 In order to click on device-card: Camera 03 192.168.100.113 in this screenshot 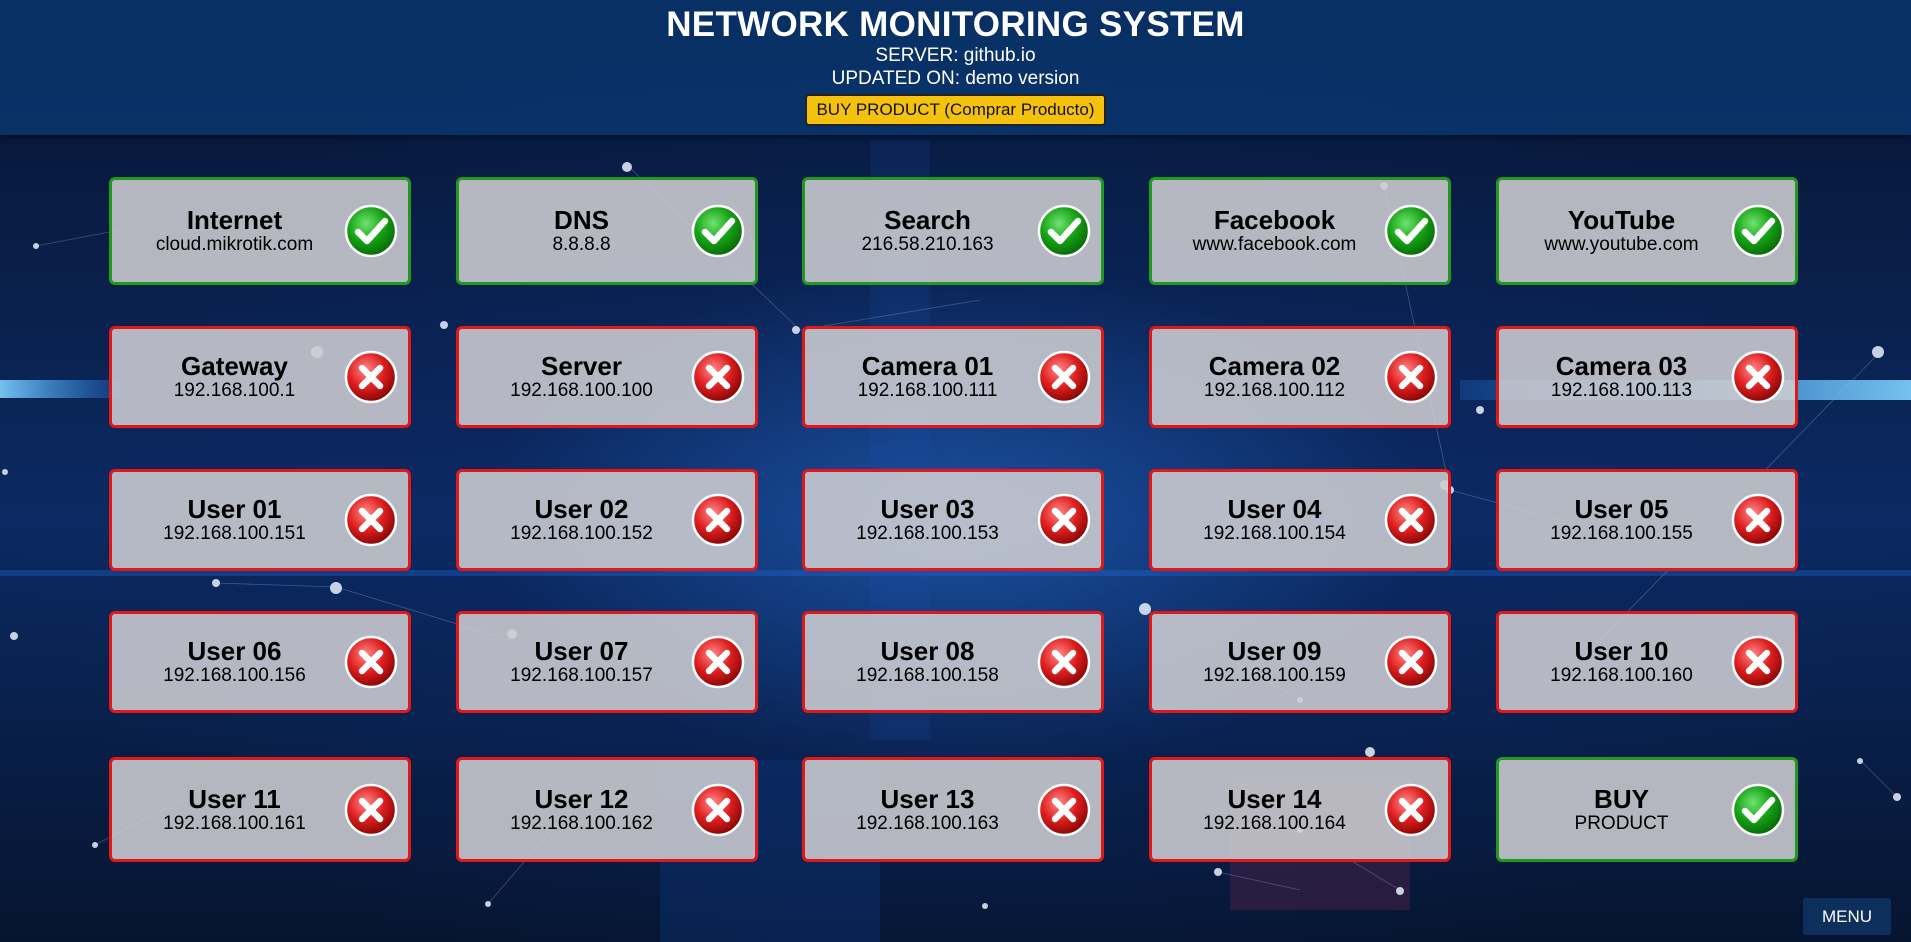, I will do `click(1647, 377)`.